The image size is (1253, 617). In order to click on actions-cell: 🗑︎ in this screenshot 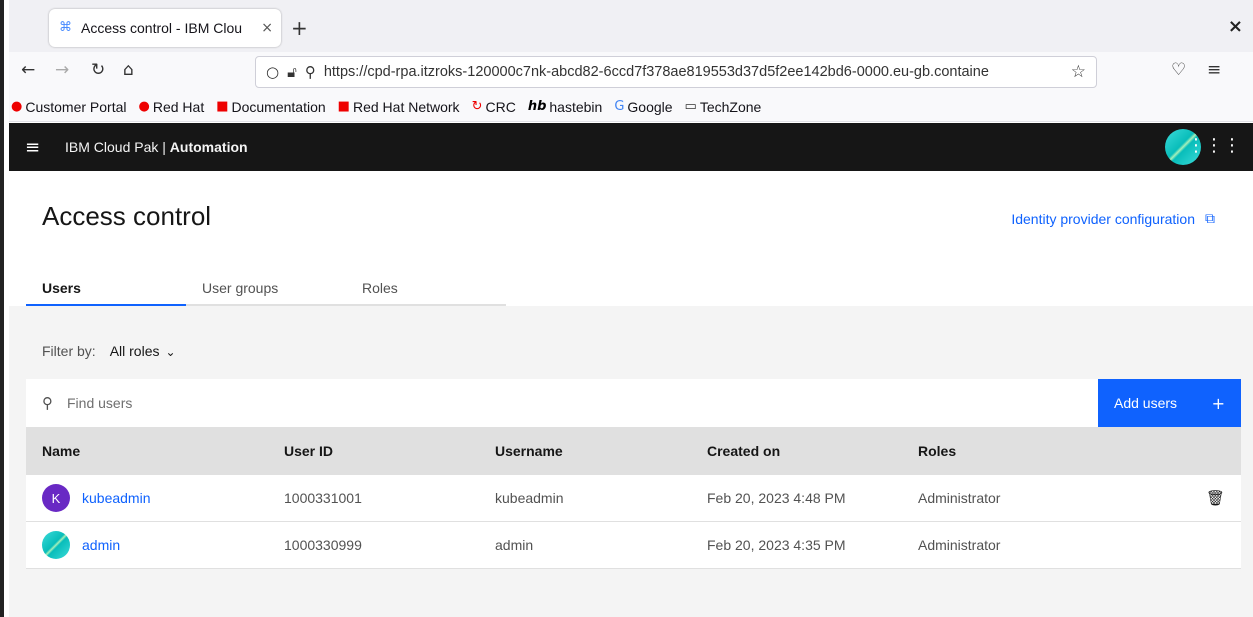, I will do `click(1214, 498)`.